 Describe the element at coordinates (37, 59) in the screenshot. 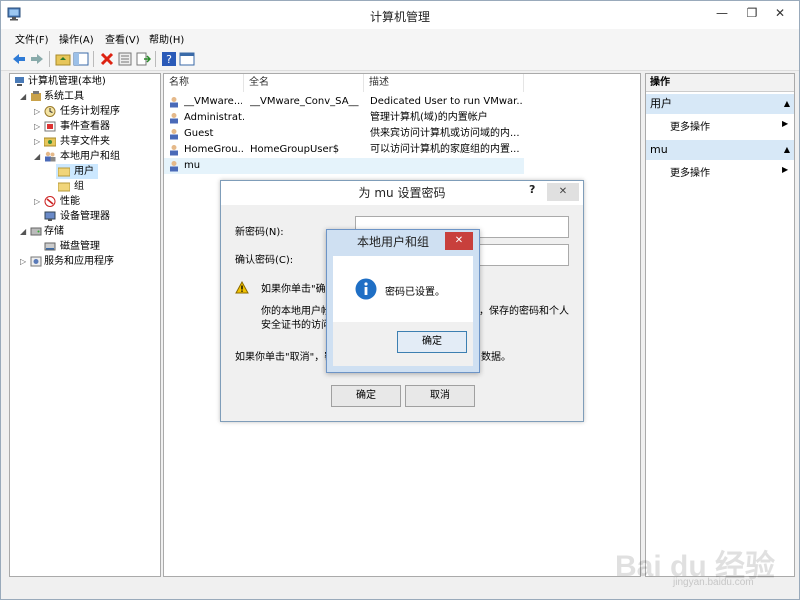

I see `forward-arrow-icon` at that location.